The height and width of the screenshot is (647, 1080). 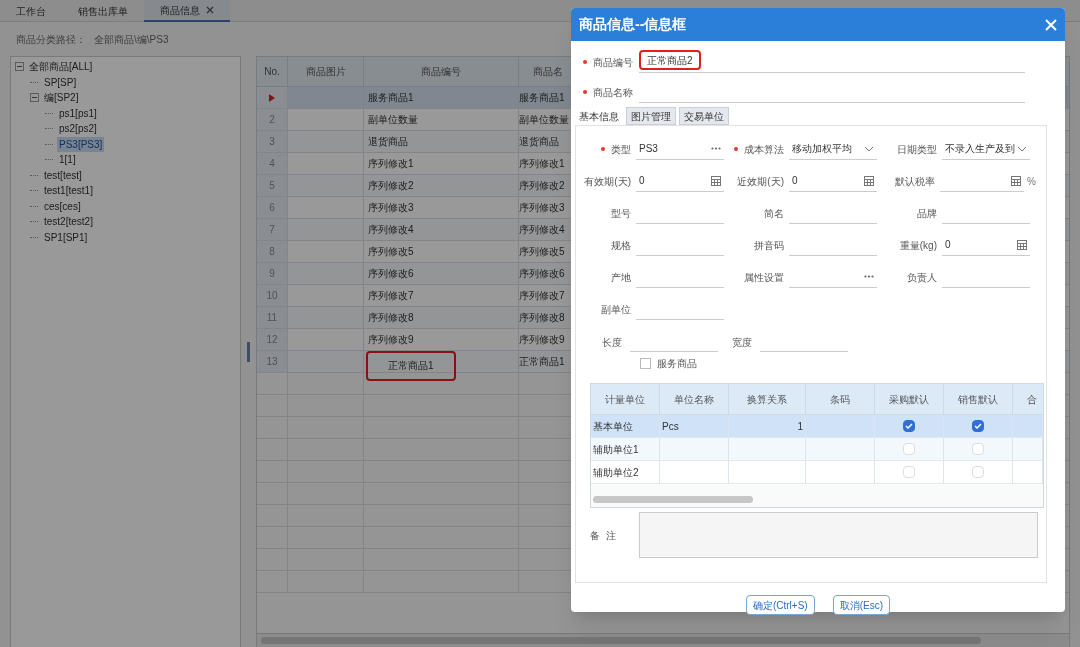 What do you see at coordinates (391, 186) in the screenshot?
I see `table-cell-text: 序列修改2` at bounding box center [391, 186].